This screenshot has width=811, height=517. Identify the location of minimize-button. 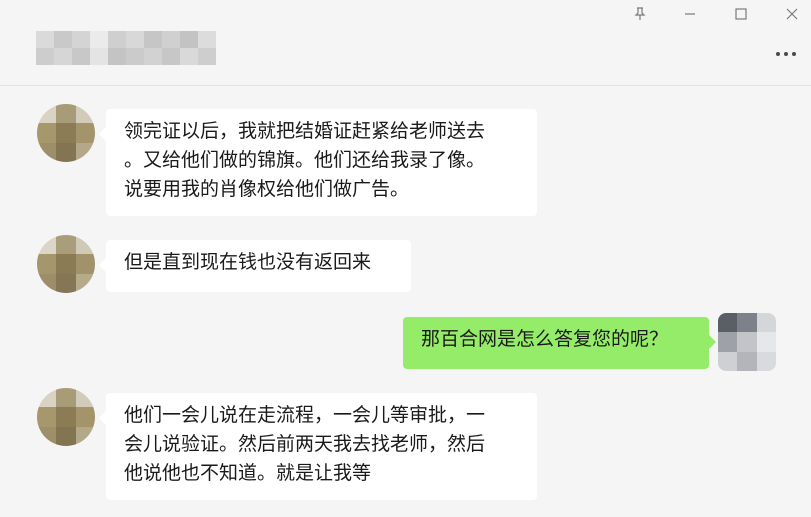
(690, 14).